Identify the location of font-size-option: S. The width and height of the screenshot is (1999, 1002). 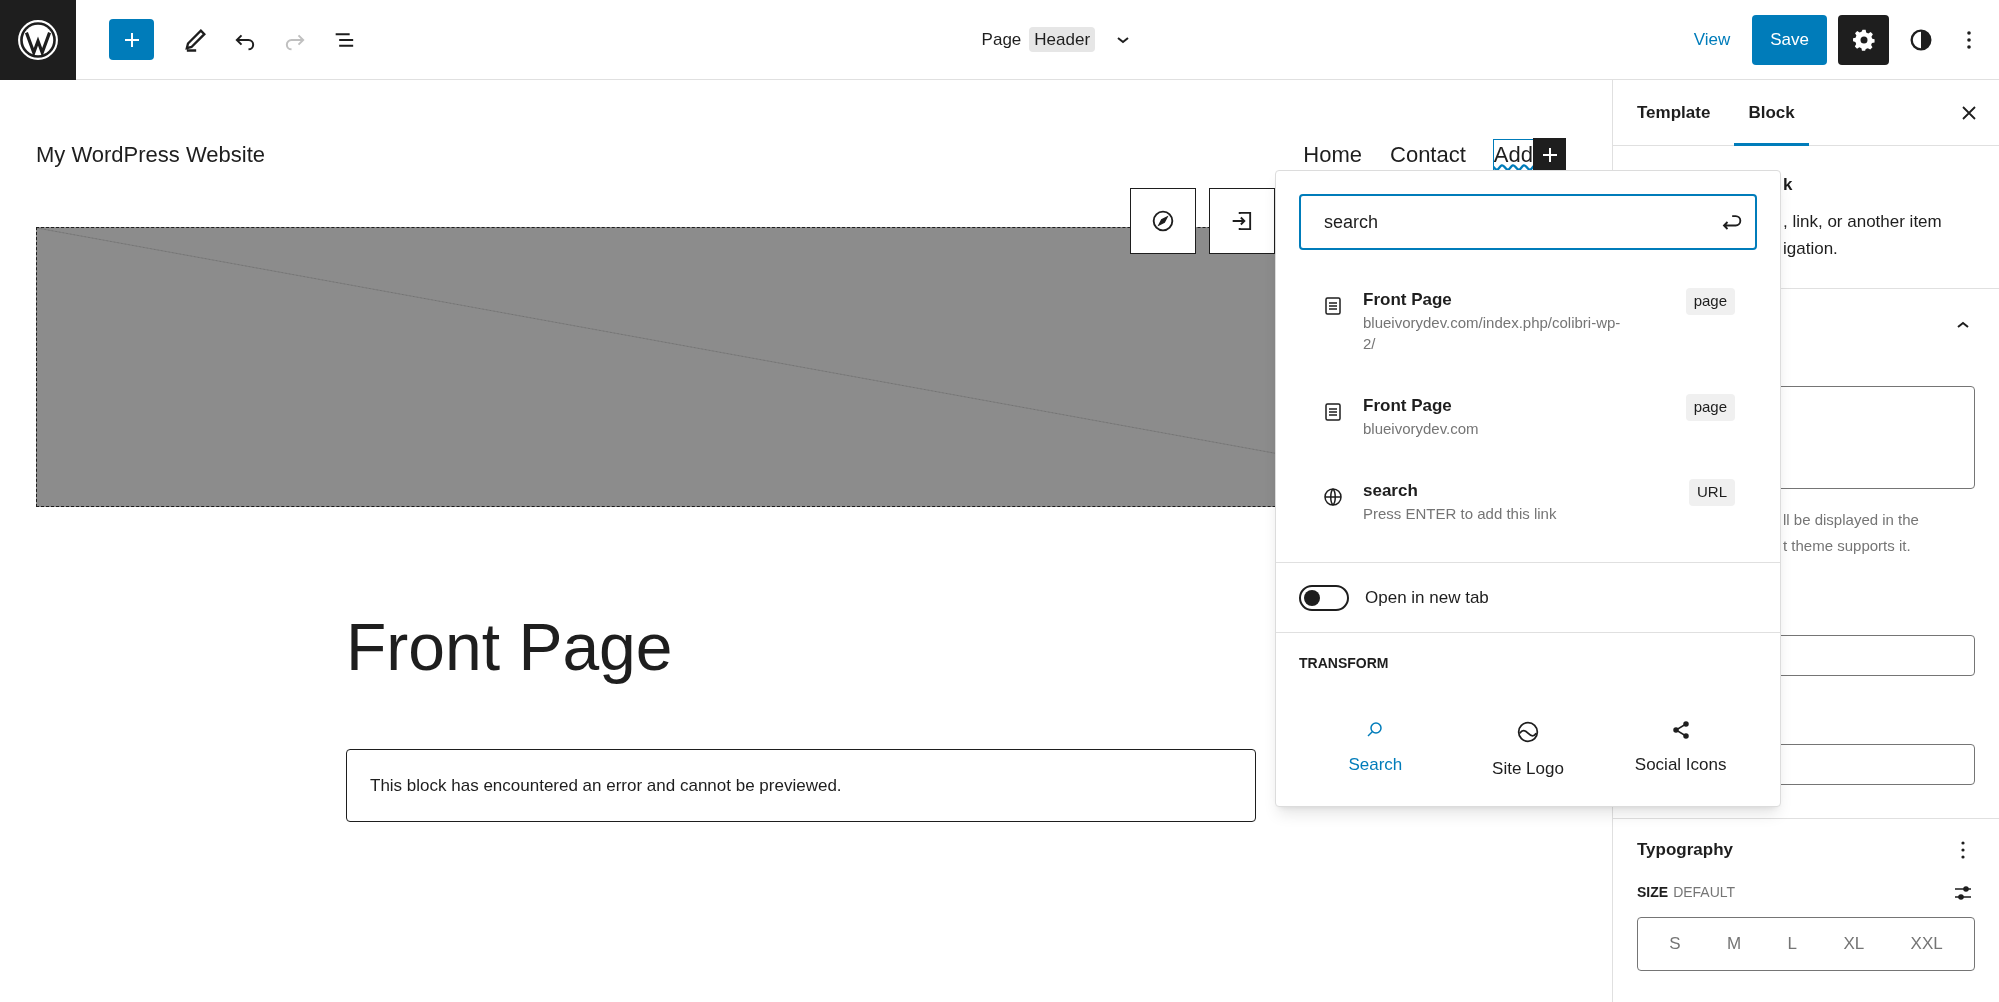
(1675, 943).